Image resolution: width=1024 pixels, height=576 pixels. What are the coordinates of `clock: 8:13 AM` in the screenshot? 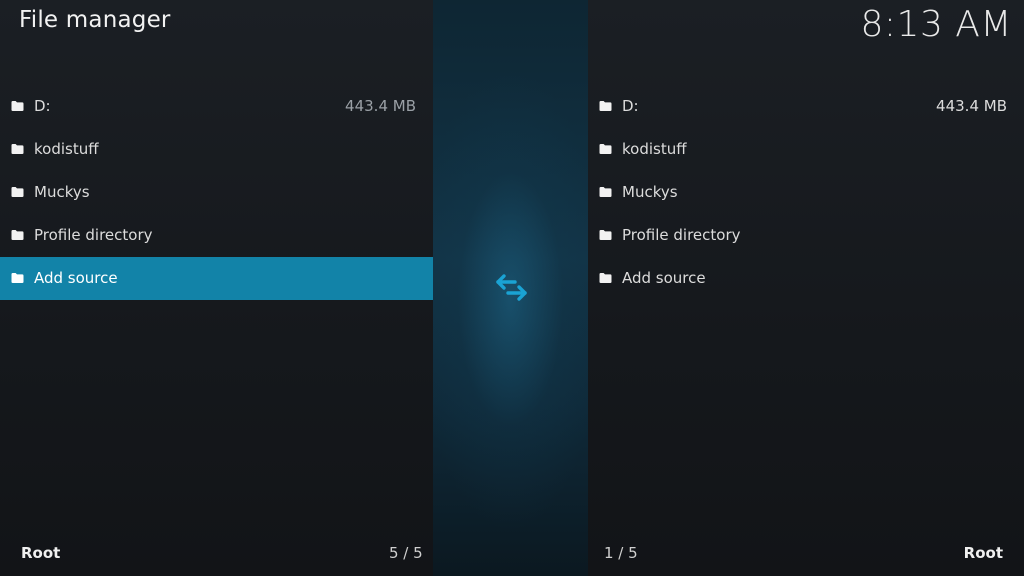 It's located at (936, 24).